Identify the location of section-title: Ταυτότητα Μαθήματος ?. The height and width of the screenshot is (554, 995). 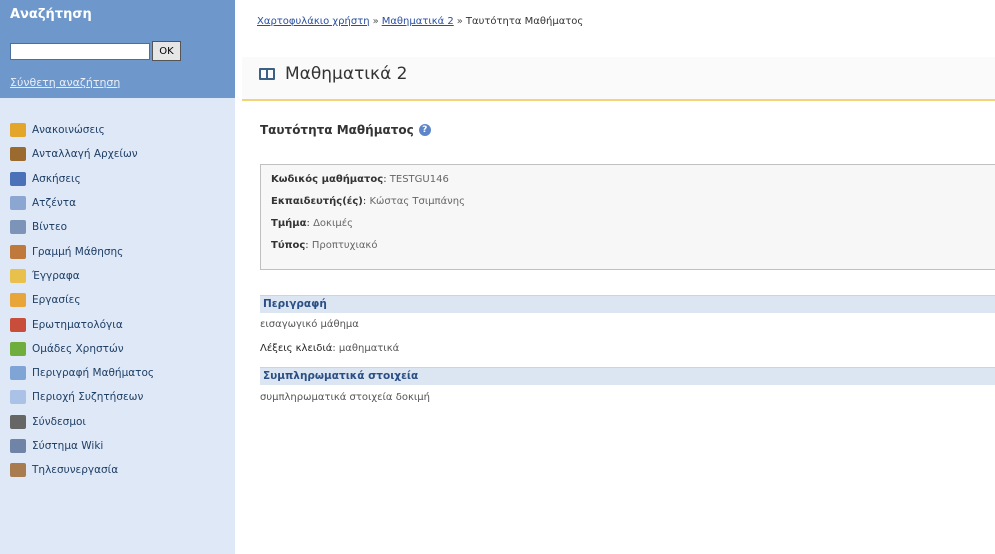
(345, 130).